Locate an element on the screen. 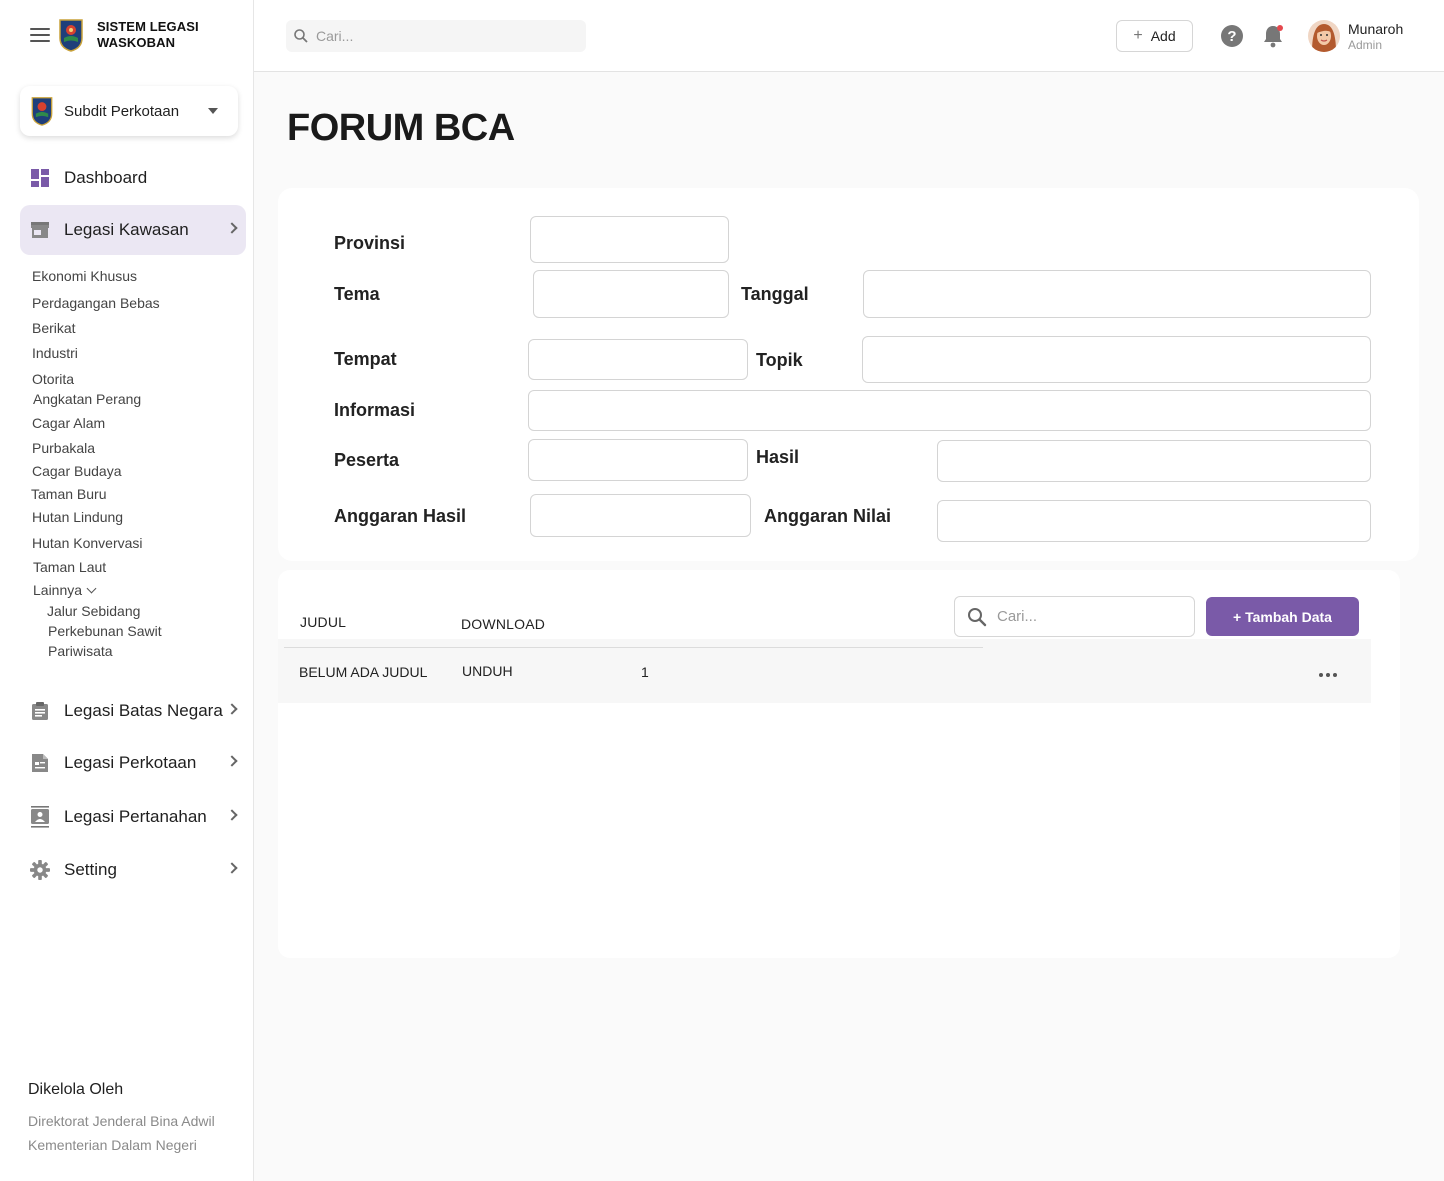 This screenshot has height=1181, width=1444. input-hasil is located at coordinates (1154, 461).